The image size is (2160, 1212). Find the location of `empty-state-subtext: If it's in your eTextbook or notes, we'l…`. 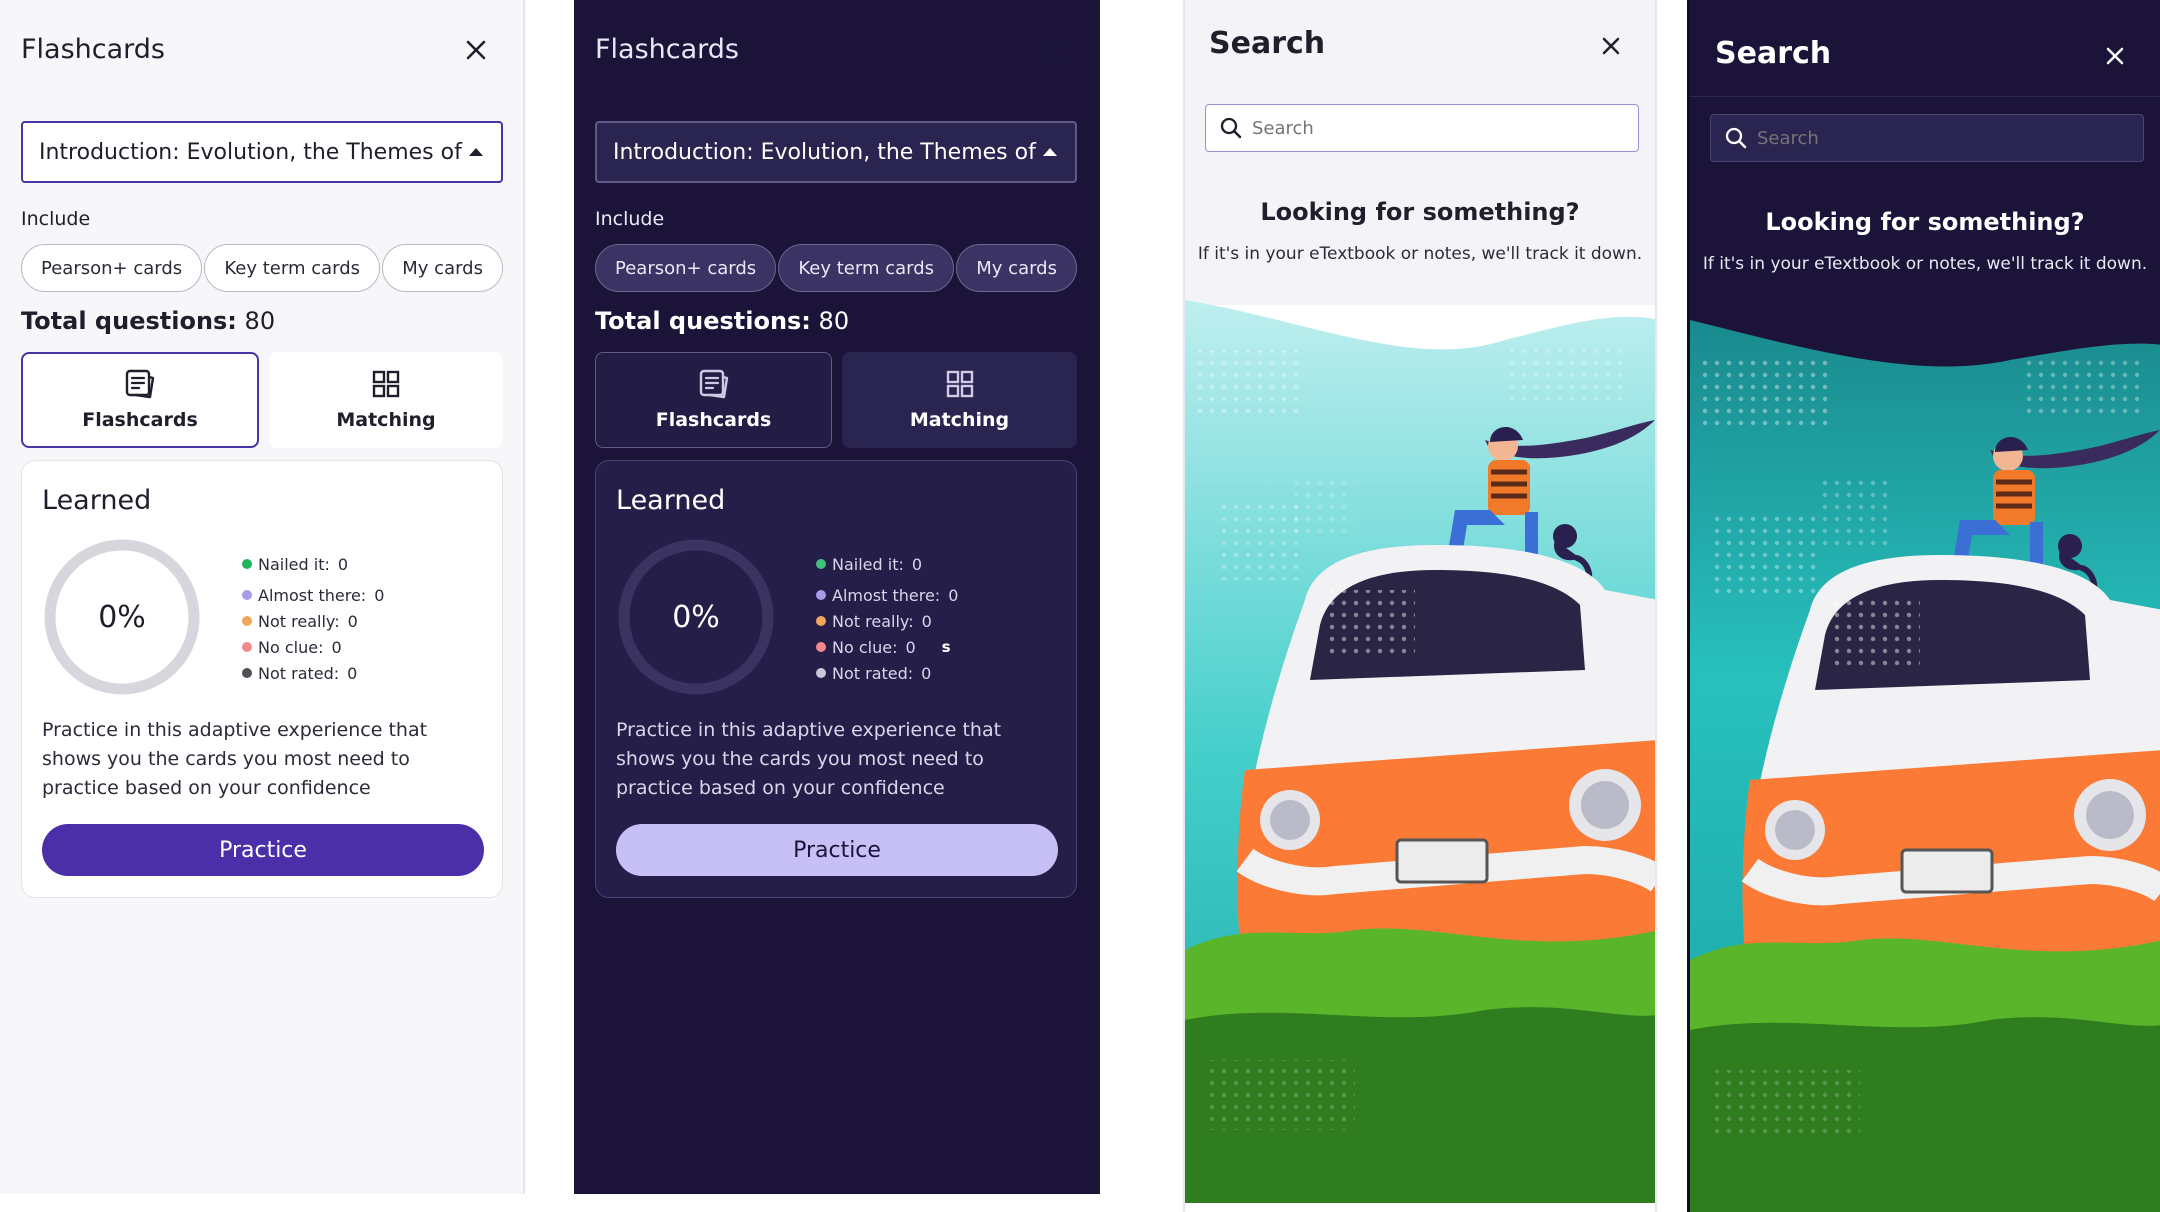

empty-state-subtext: If it's in your eTextbook or notes, we'l… is located at coordinates (1925, 264).